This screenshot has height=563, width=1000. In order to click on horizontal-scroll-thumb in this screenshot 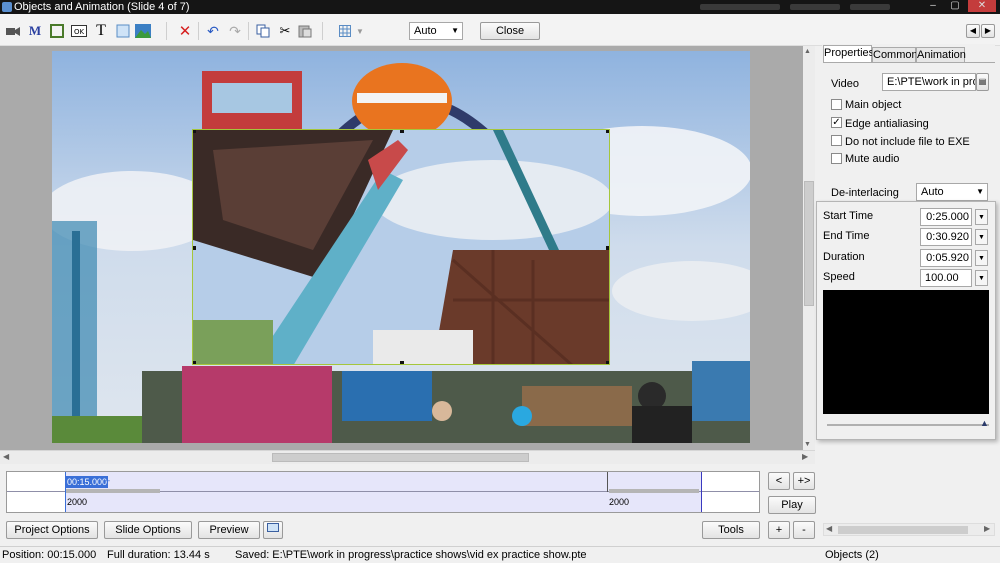, I will do `click(400, 457)`.